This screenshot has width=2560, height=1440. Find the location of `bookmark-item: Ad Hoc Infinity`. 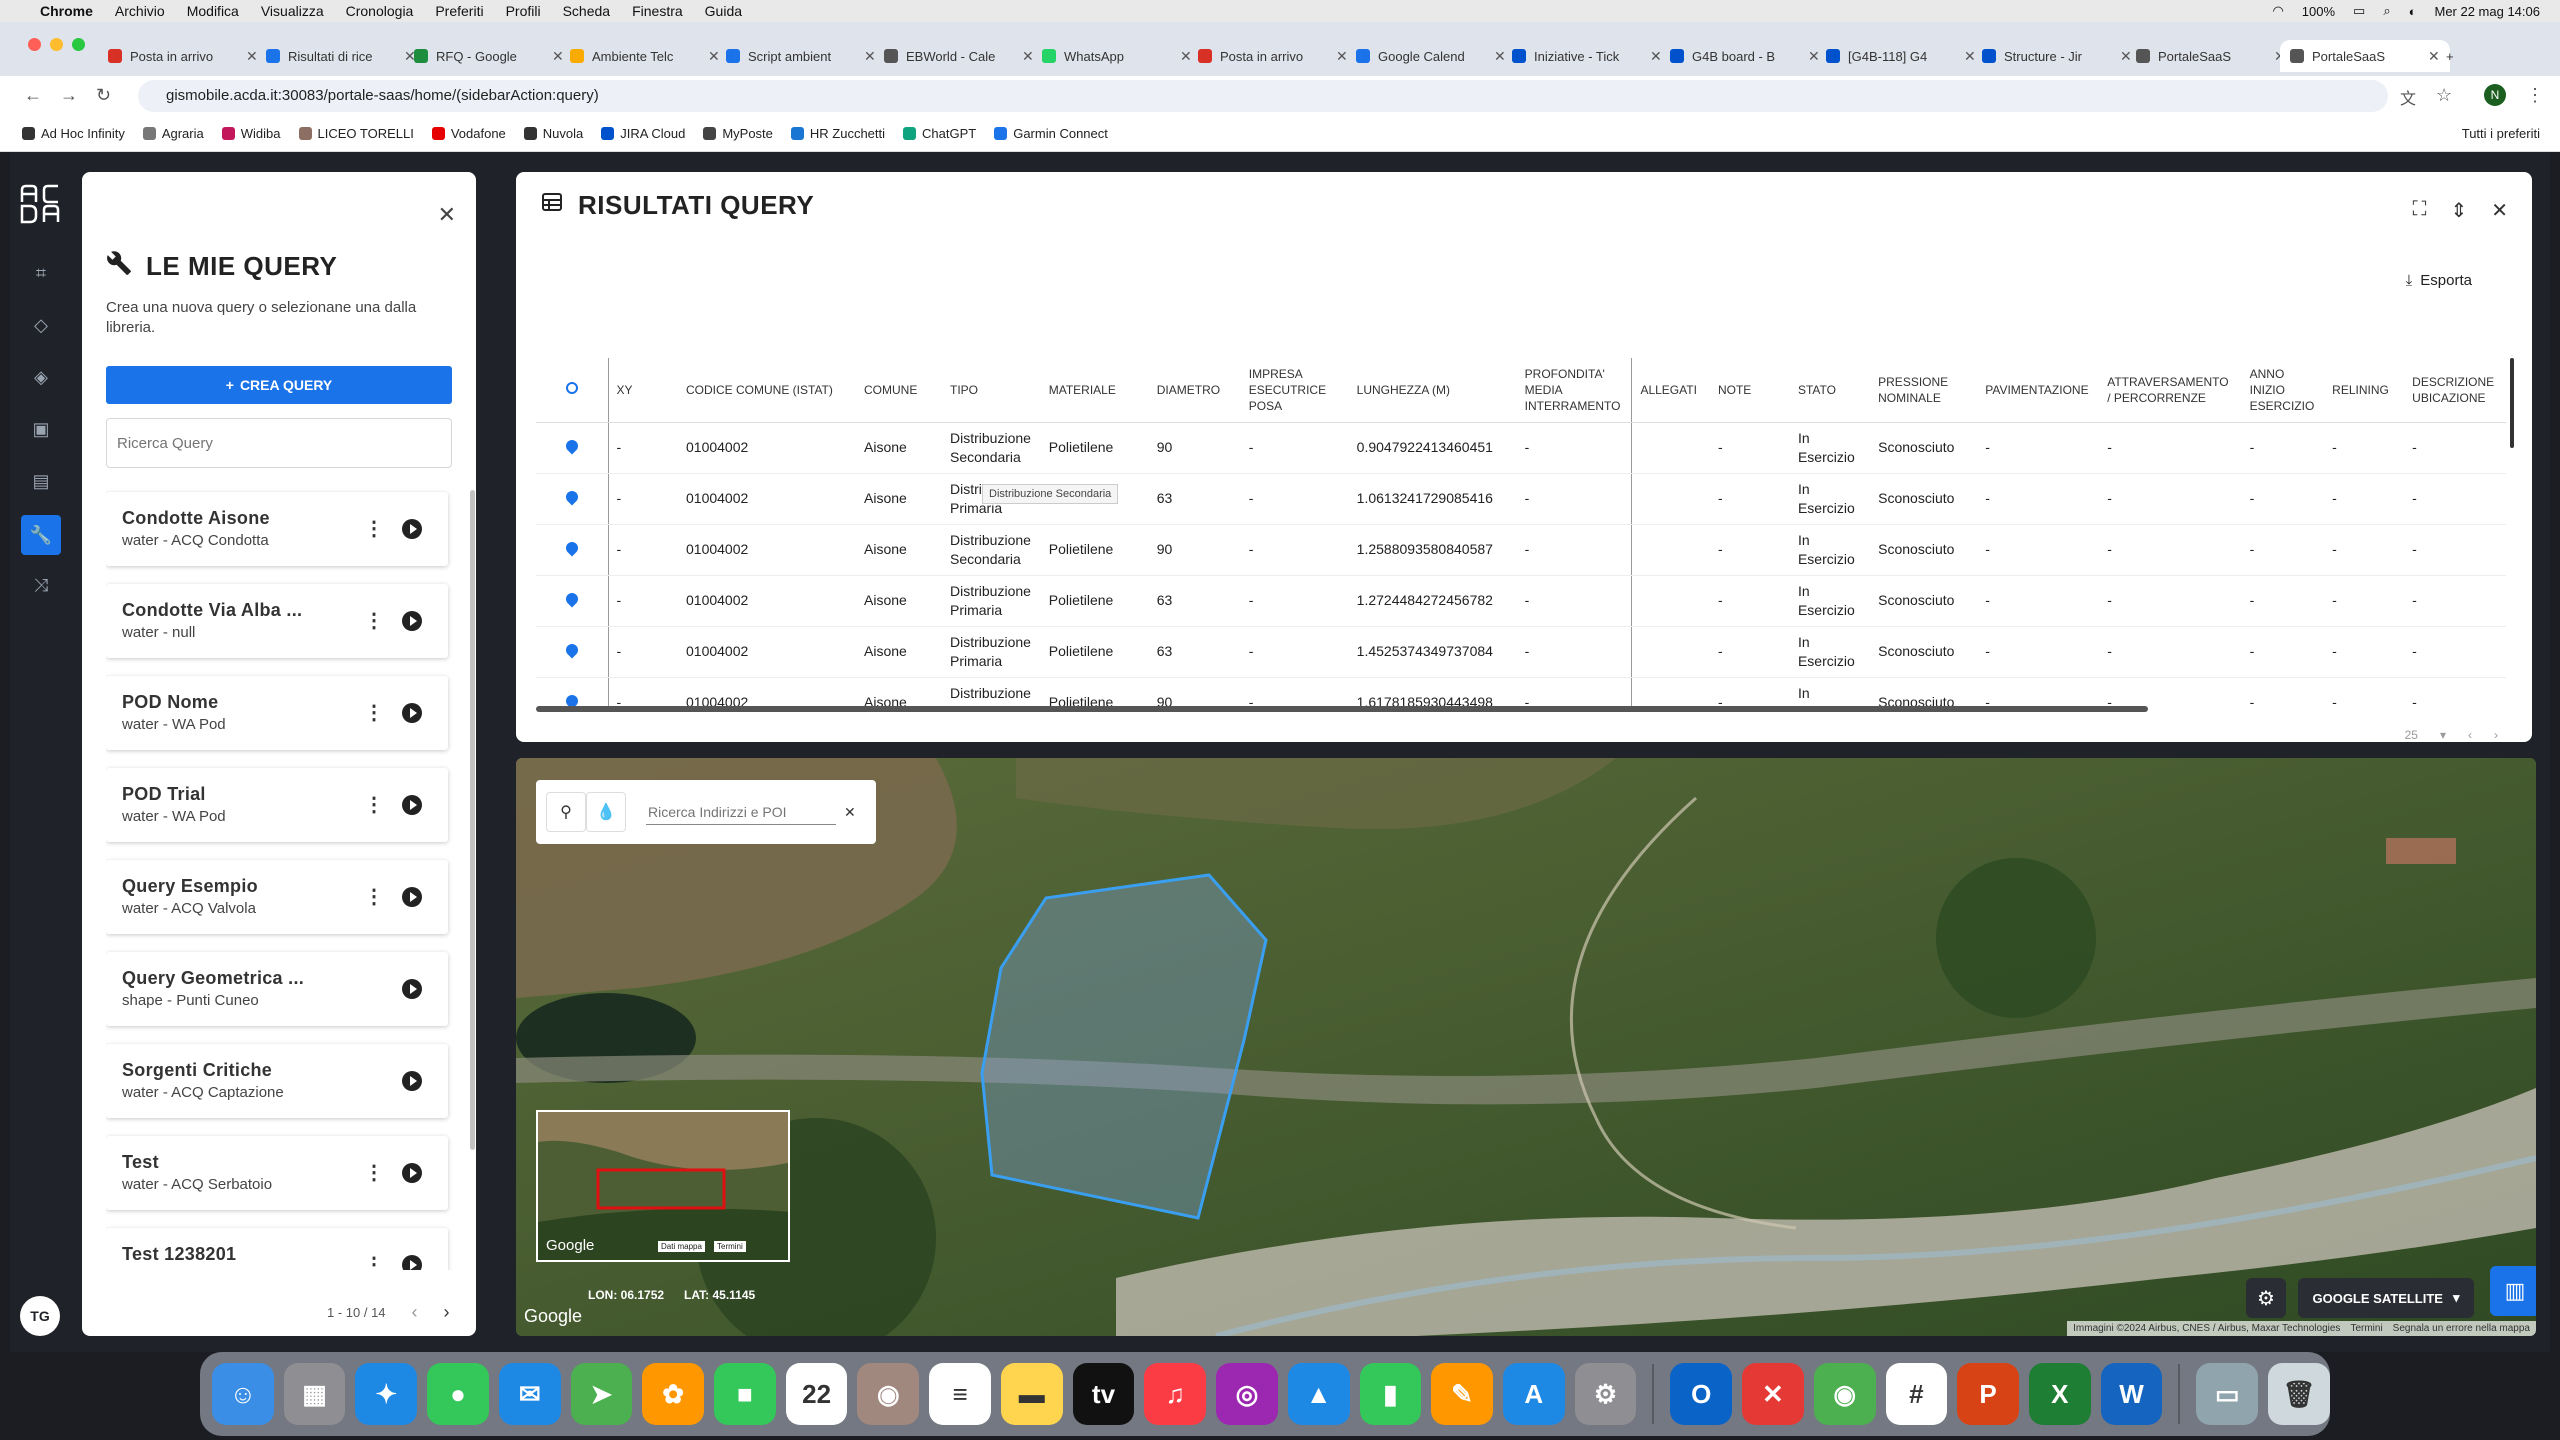

bookmark-item: Ad Hoc Infinity is located at coordinates (73, 133).